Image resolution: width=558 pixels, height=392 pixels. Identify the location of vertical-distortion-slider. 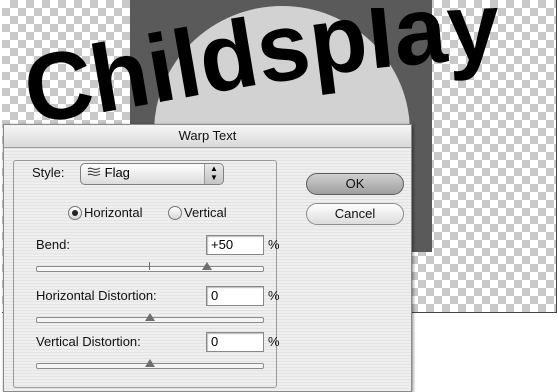
(150, 364).